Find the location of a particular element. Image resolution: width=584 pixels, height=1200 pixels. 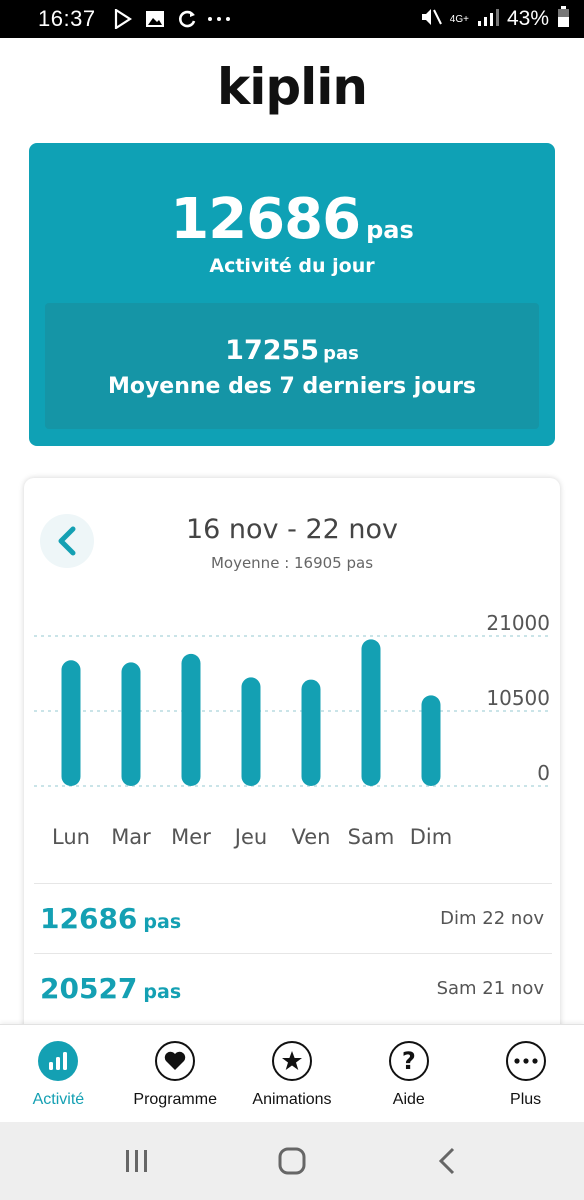

back-icon is located at coordinates (446, 1161).